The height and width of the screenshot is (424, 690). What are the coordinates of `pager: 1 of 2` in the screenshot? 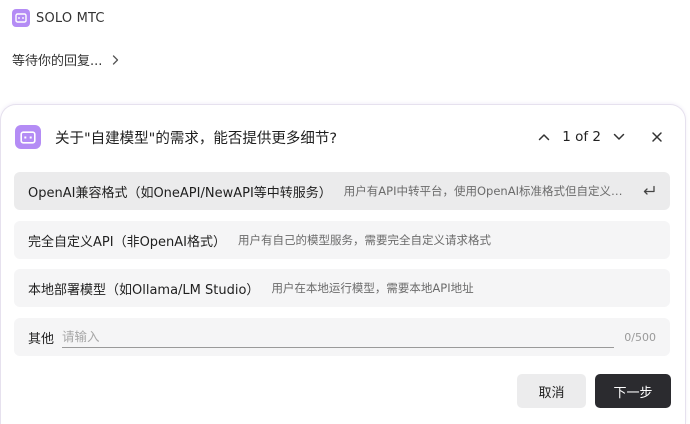 It's located at (581, 137).